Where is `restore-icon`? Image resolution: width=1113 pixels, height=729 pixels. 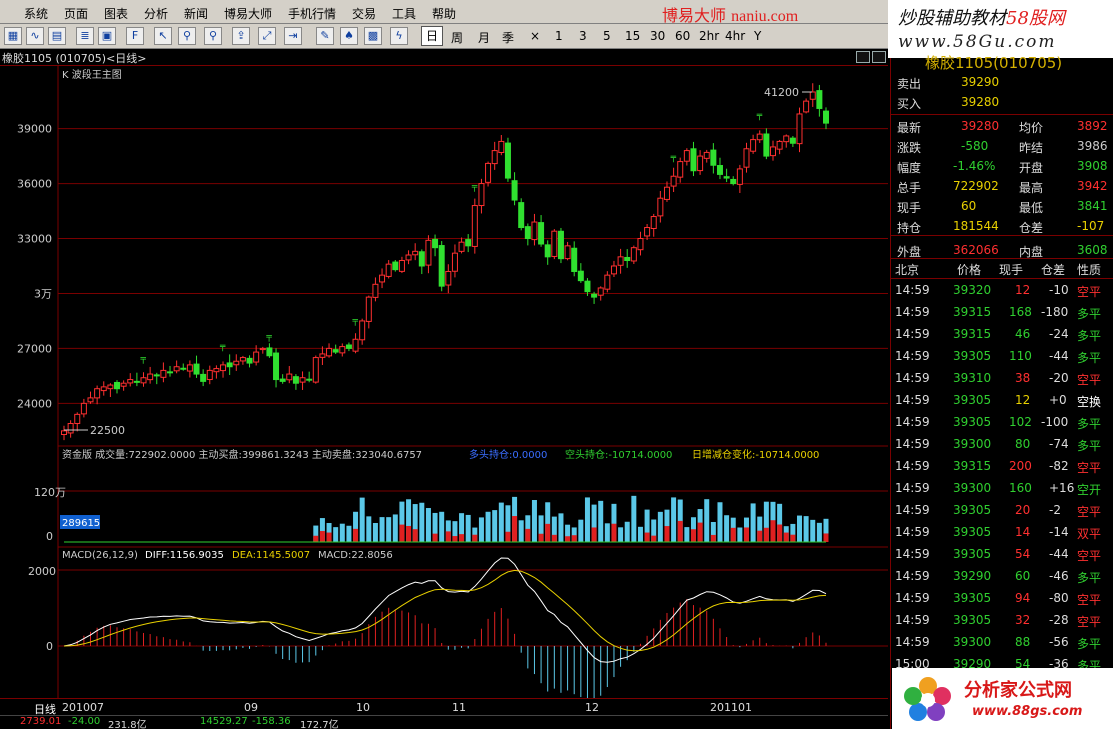 restore-icon is located at coordinates (863, 57).